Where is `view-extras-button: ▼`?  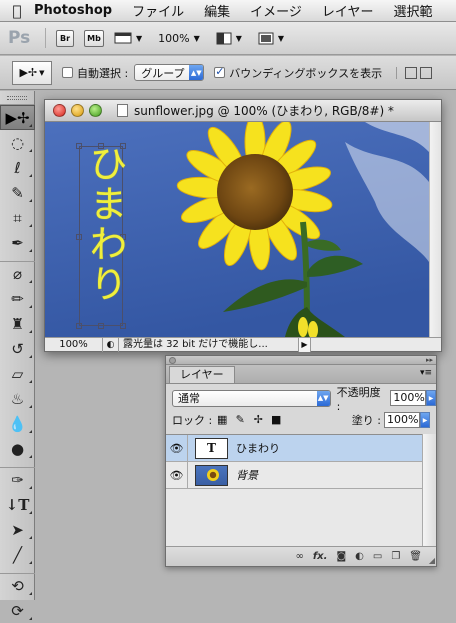
view-extras-button: ▼ is located at coordinates (128, 38).